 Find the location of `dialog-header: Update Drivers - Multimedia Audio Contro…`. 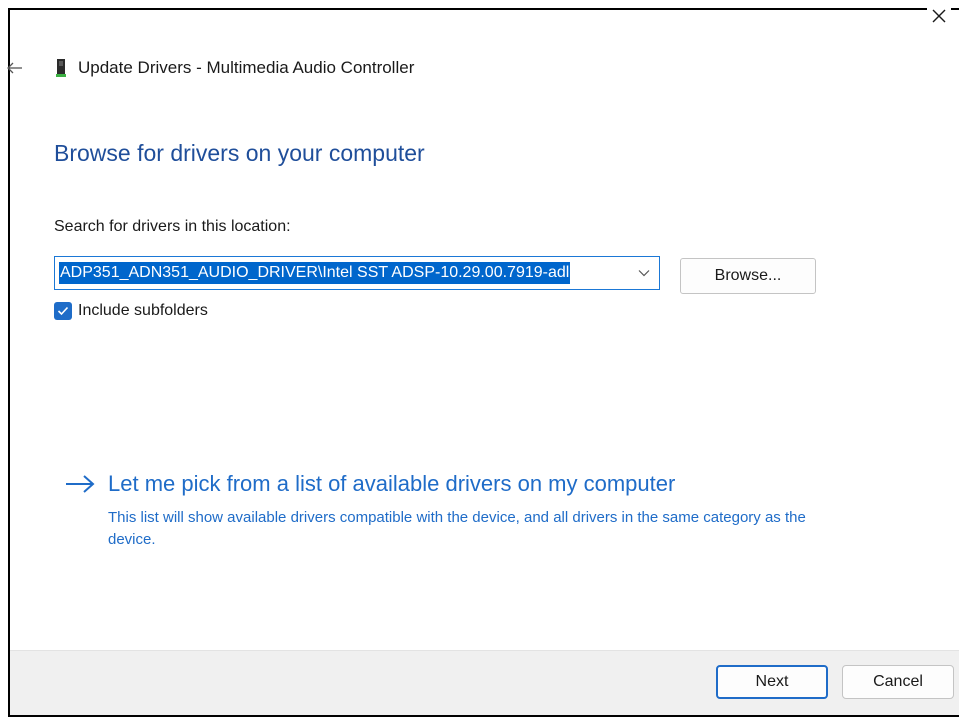

dialog-header: Update Drivers - Multimedia Audio Contro… is located at coordinates (234, 68).